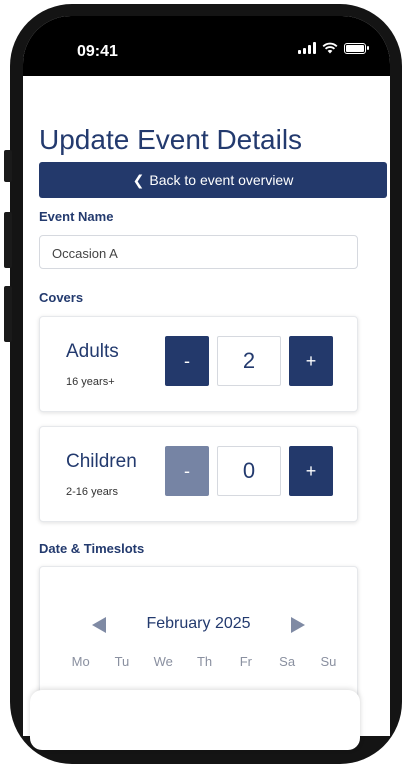  Describe the element at coordinates (163, 661) in the screenshot. I see `weekday-label: We` at that location.